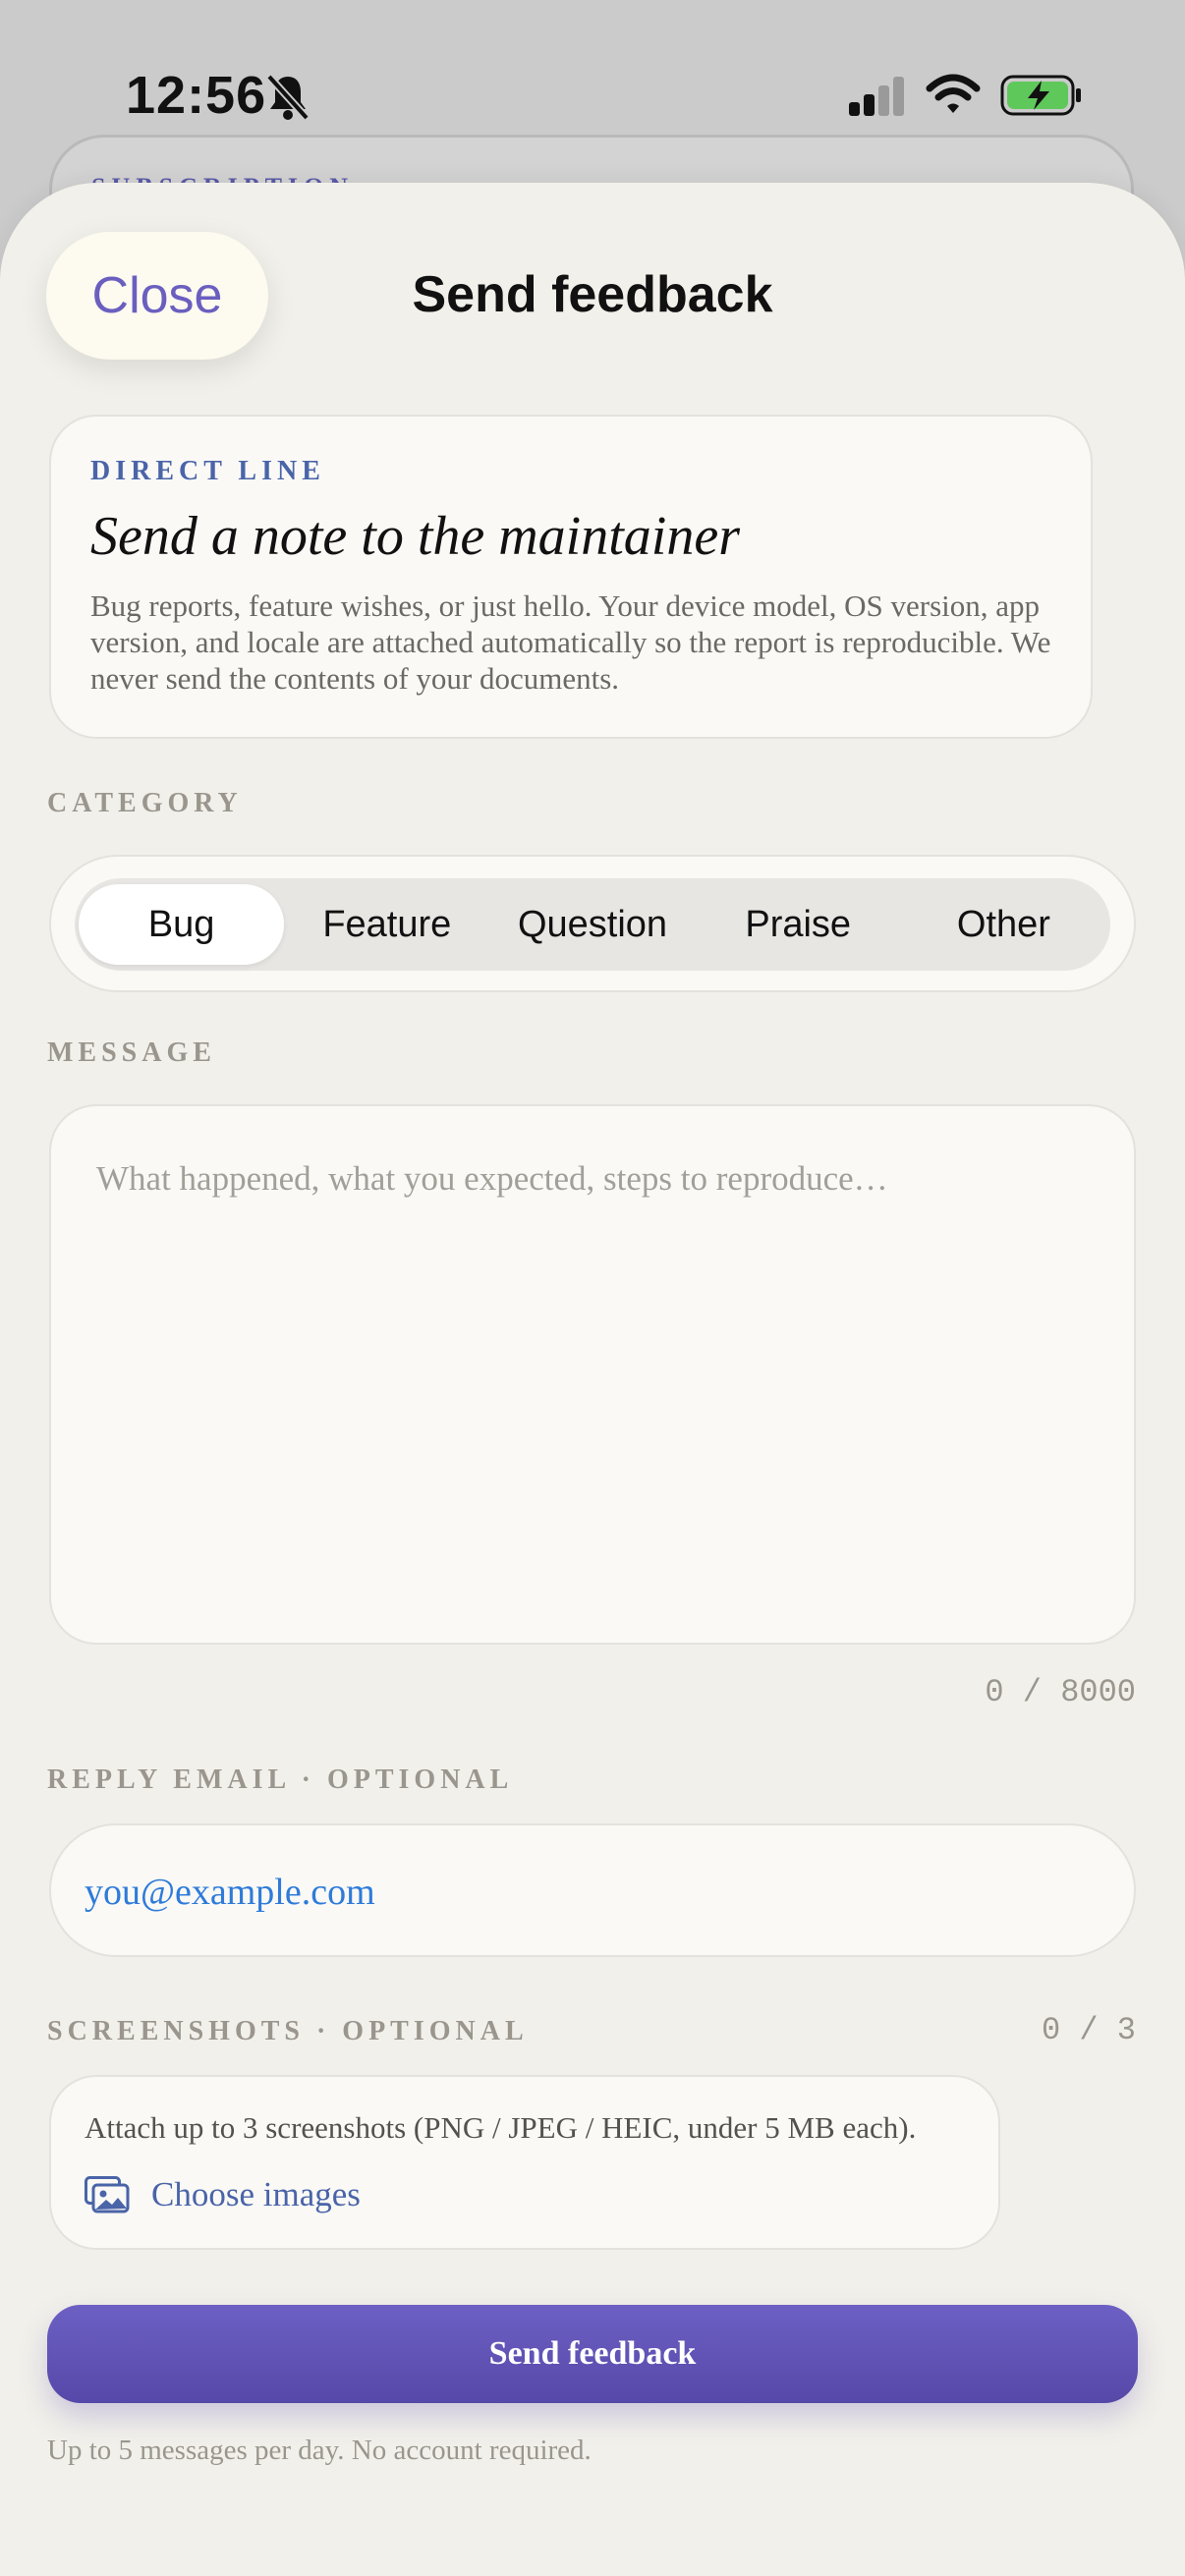  I want to click on category-option-bug: Bug, so click(182, 924).